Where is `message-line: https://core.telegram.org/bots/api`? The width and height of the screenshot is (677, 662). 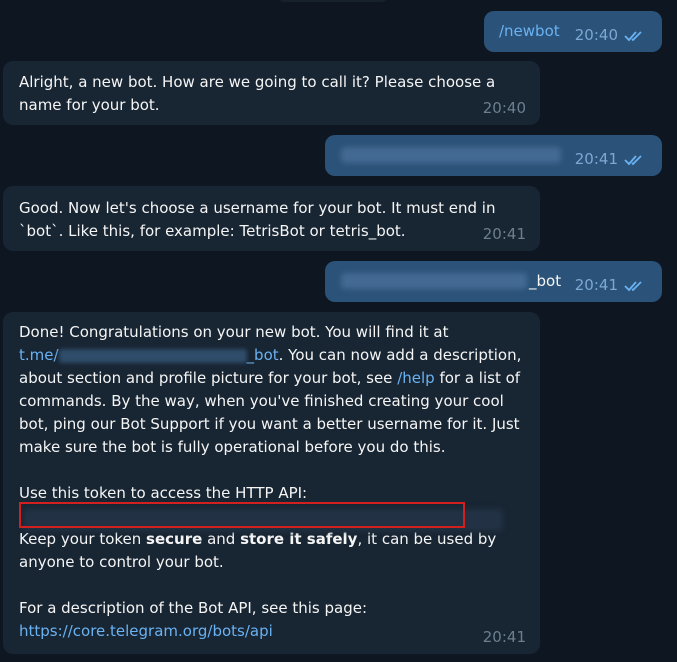 message-line: https://core.telegram.org/bots/api is located at coordinates (271, 631).